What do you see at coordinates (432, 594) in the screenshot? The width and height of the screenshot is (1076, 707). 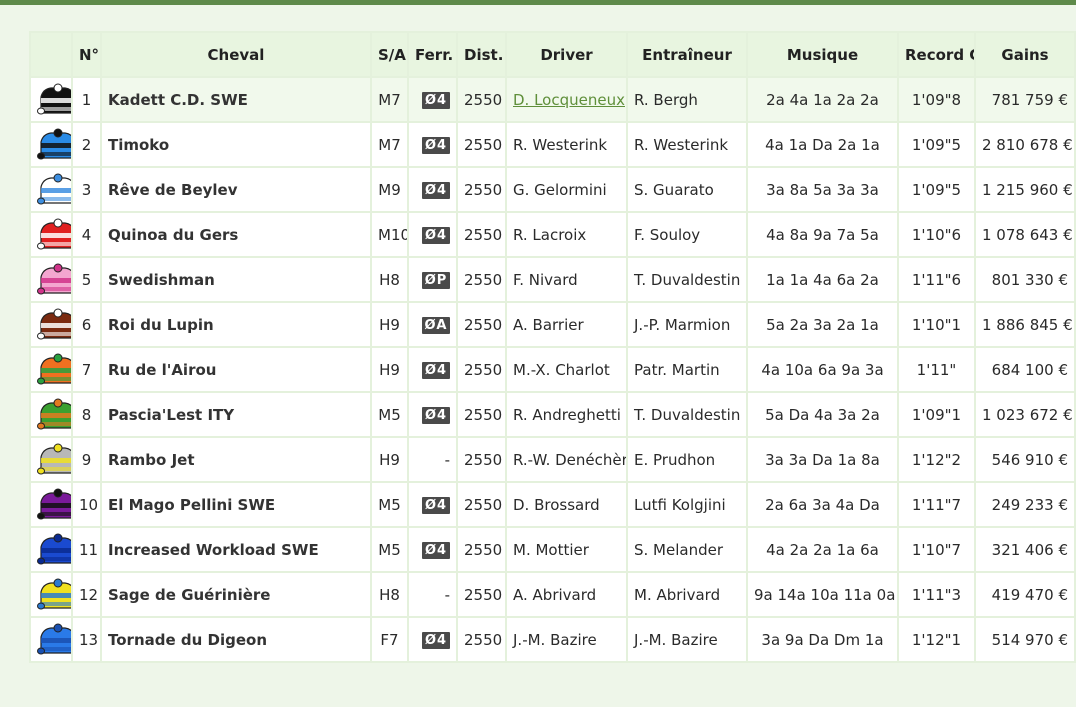 I see `shoeing-cell: -` at bounding box center [432, 594].